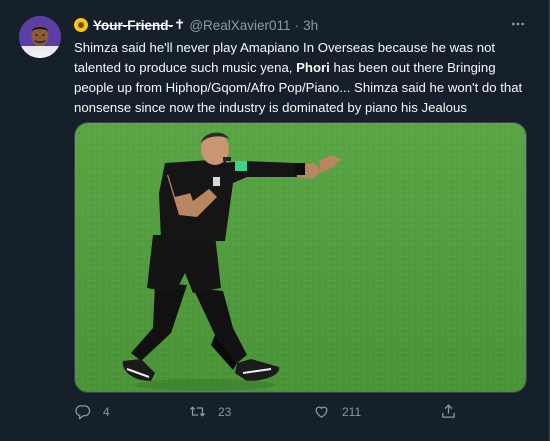 Image resolution: width=550 pixels, height=441 pixels. I want to click on heart-icon, so click(321, 412).